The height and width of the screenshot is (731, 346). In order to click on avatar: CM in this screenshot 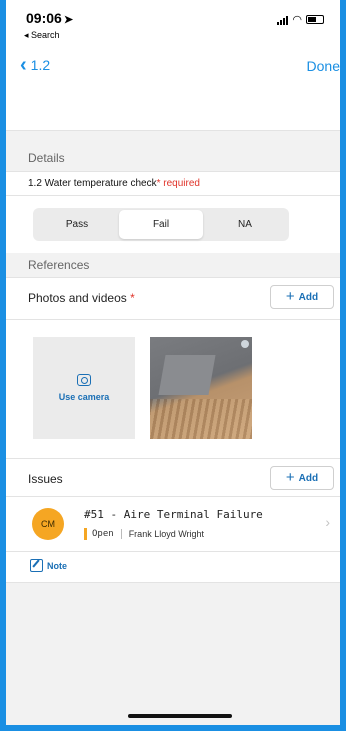, I will do `click(48, 524)`.